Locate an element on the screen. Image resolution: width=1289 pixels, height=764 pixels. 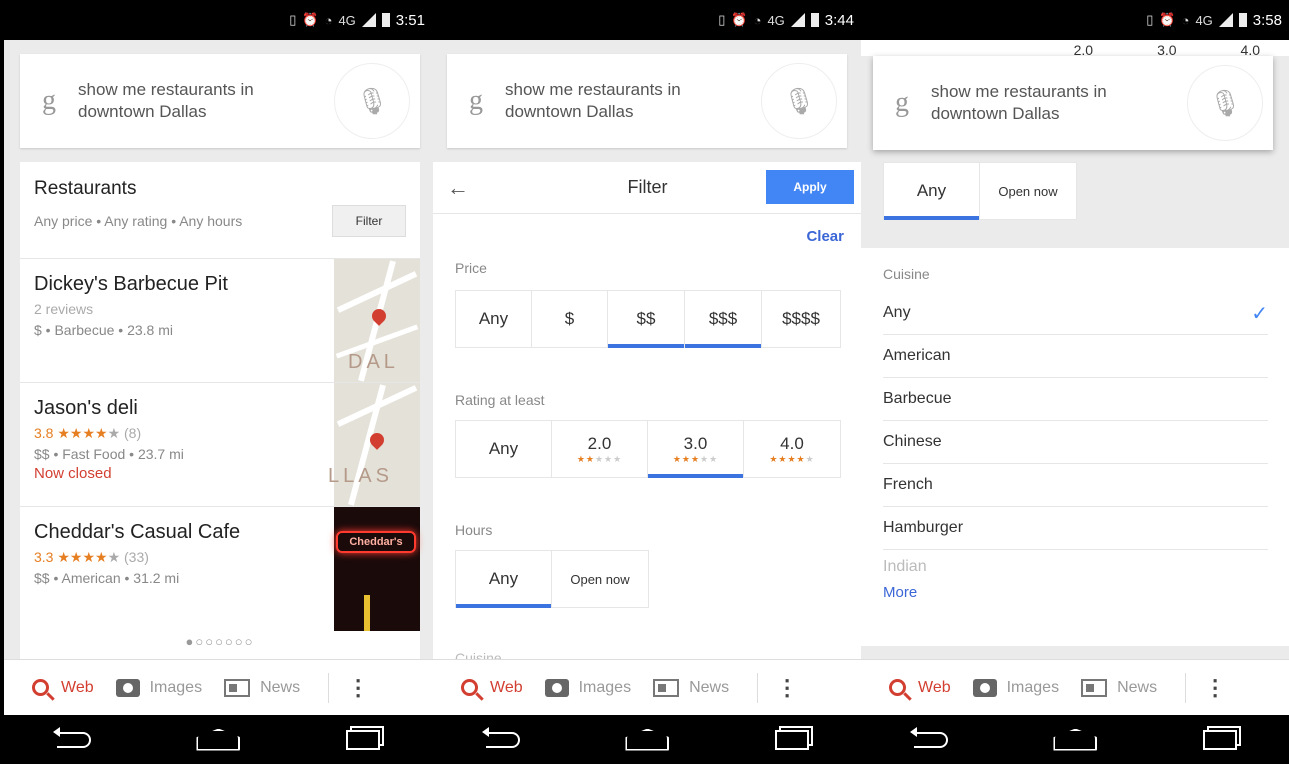
card-title: Restaurants is located at coordinates (85, 188).